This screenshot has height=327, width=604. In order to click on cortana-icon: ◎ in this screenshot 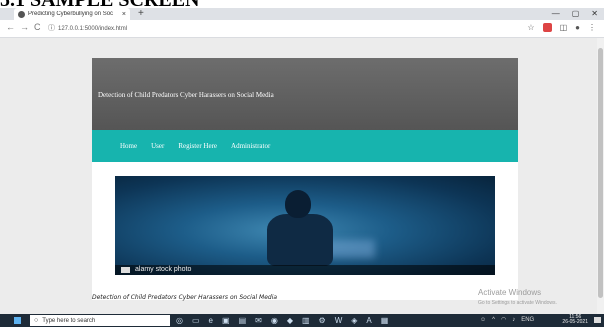, I will do `click(179, 320)`.